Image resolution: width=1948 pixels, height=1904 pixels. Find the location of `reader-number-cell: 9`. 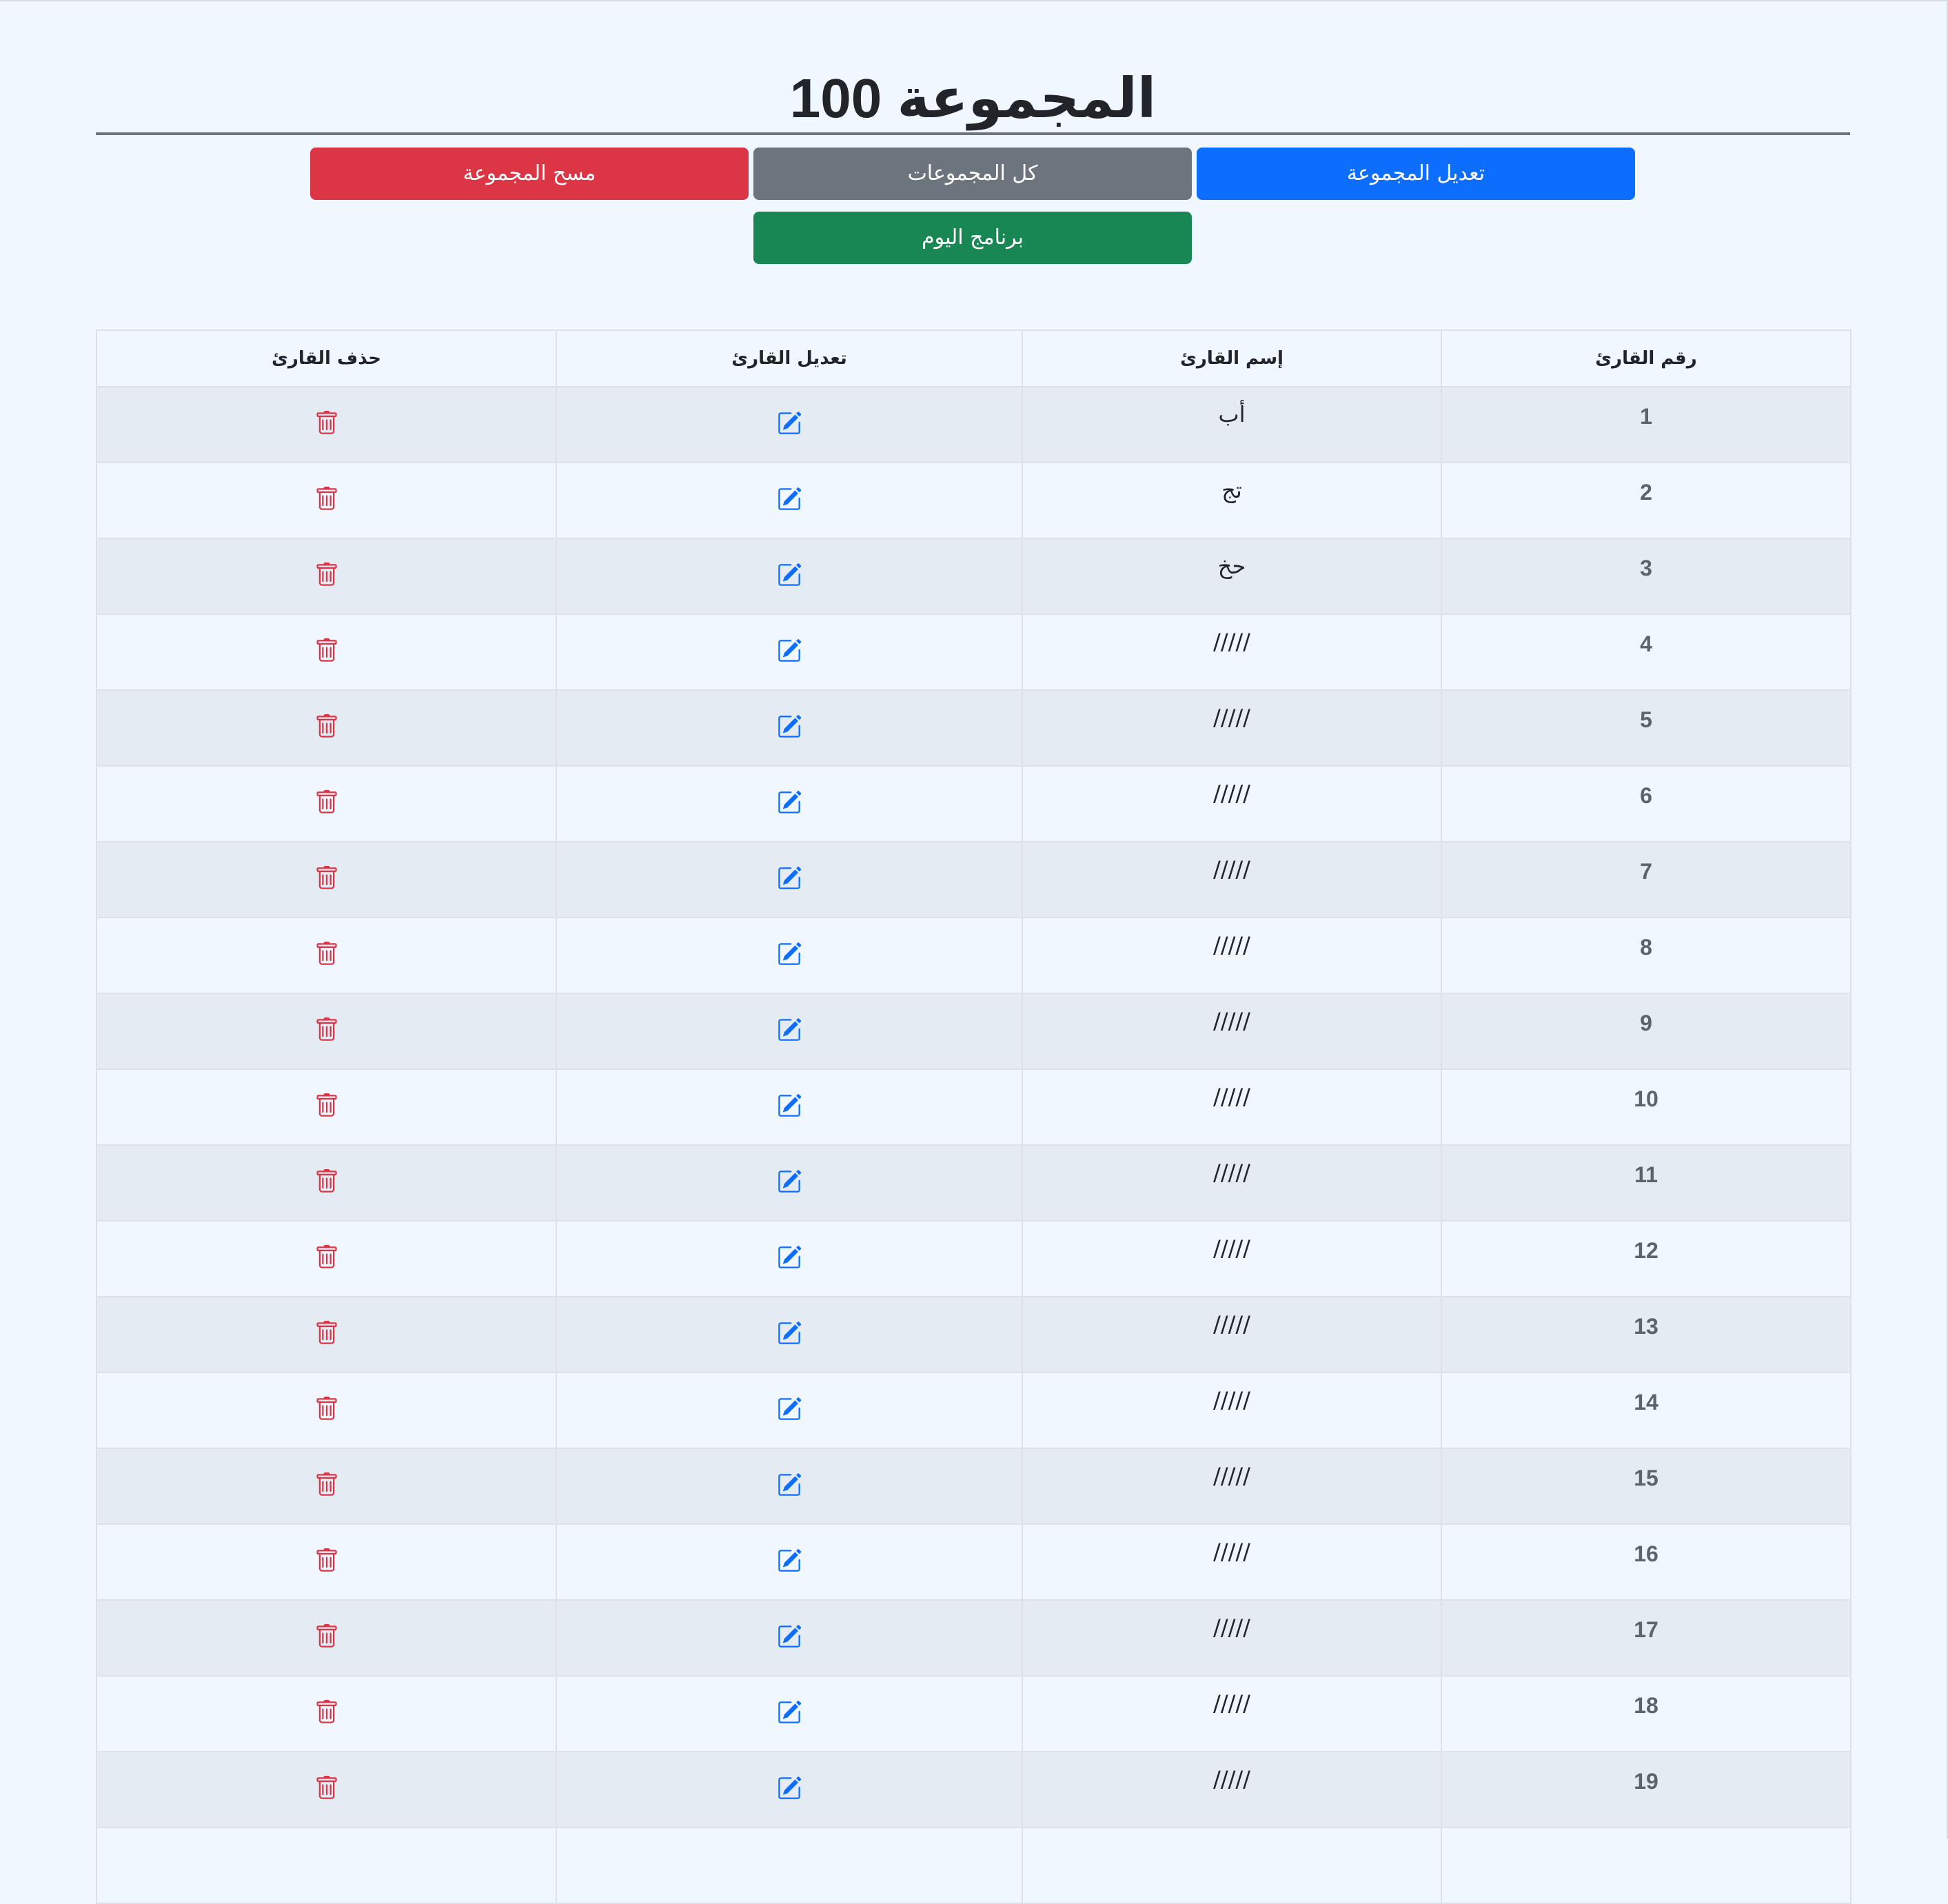

reader-number-cell: 9 is located at coordinates (1646, 1031).